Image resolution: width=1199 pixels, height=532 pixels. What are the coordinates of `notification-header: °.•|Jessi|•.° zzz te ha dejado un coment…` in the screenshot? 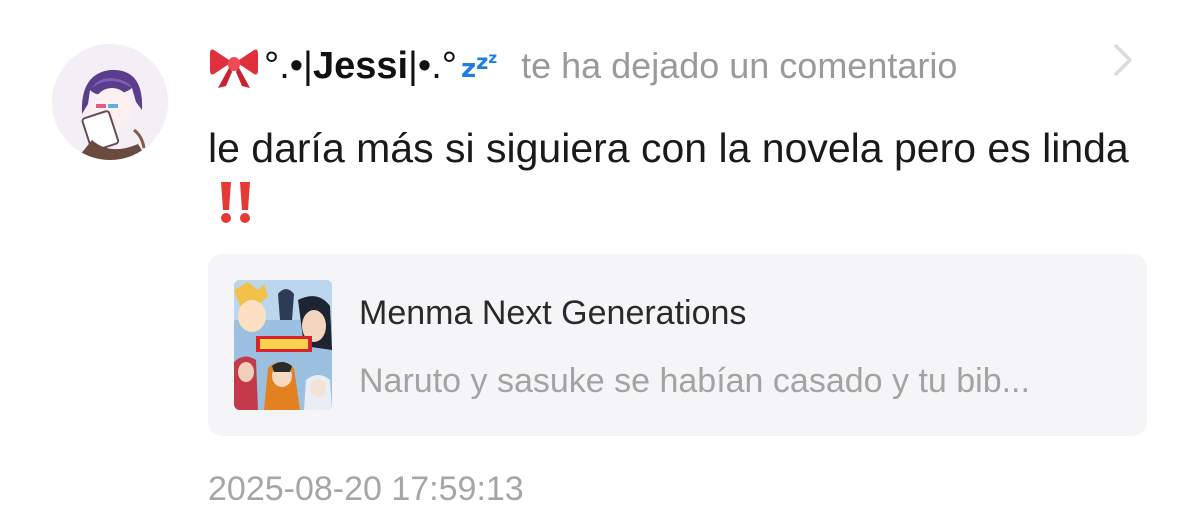 It's located at (582, 66).